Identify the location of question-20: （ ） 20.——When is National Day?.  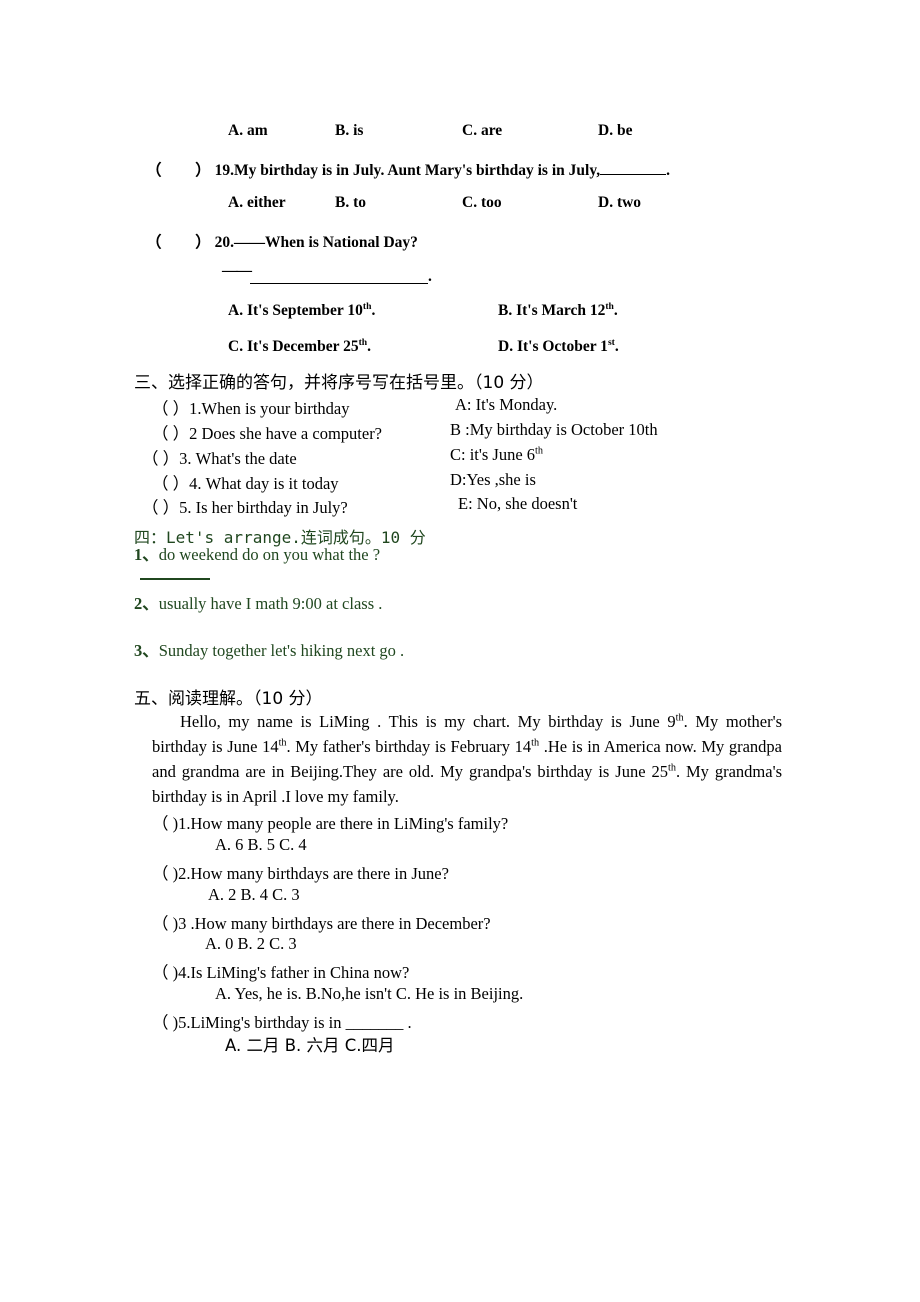
(282, 241).